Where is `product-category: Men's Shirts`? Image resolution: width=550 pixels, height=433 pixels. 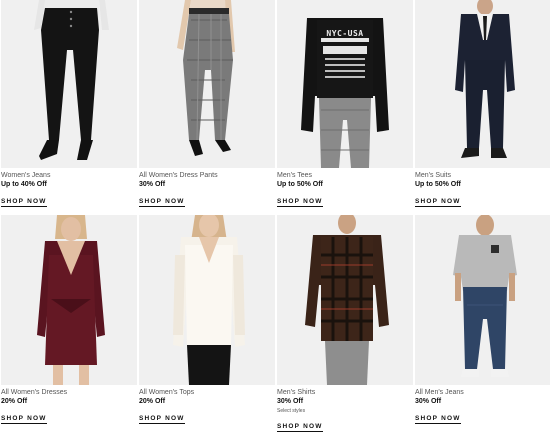
product-category: Men's Shirts is located at coordinates (296, 392).